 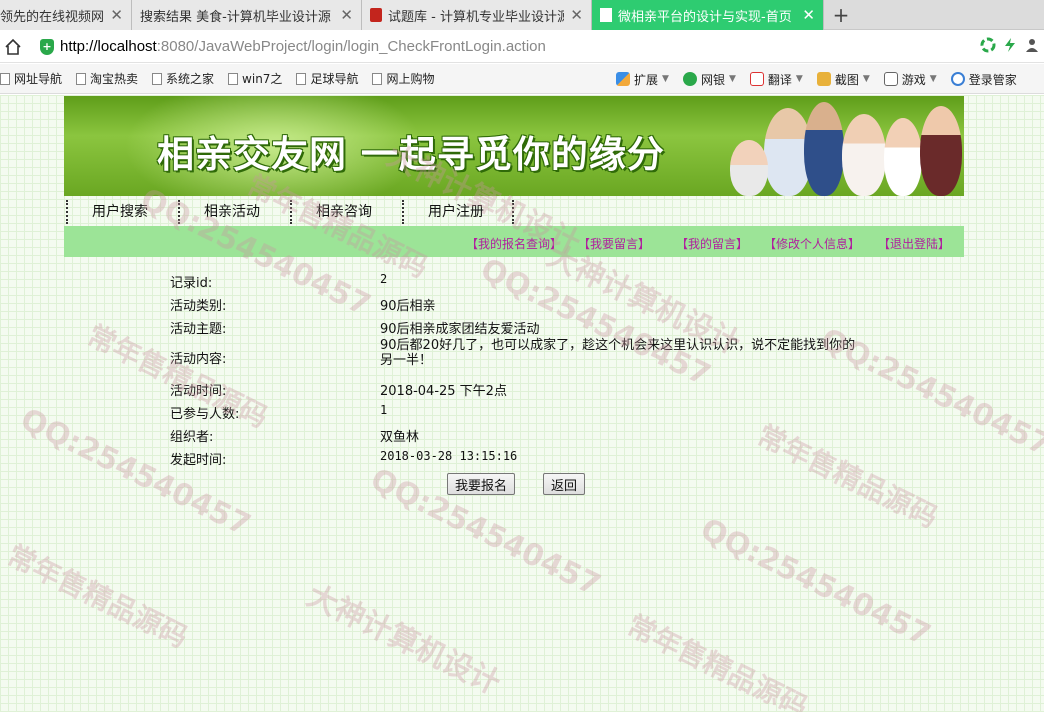 I want to click on search-key-icon, so click(x=957, y=79).